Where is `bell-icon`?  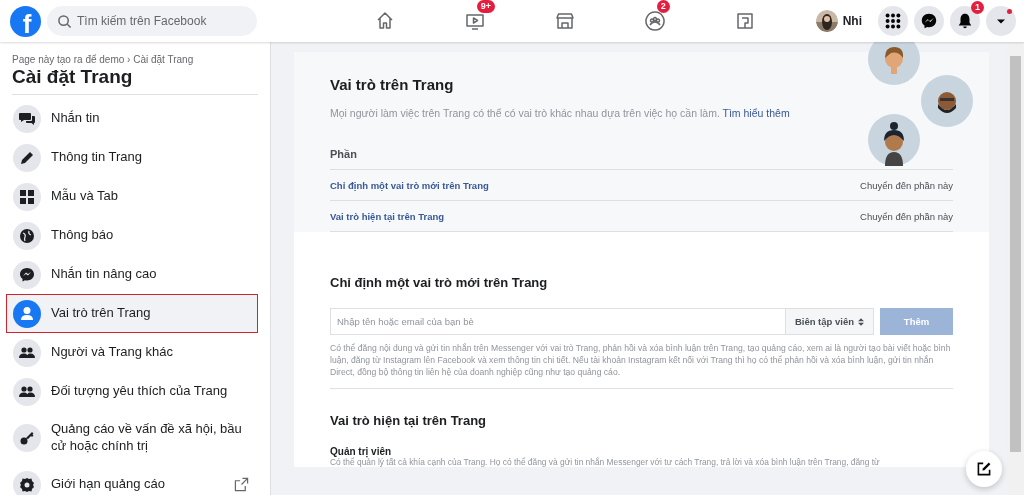 bell-icon is located at coordinates (965, 21).